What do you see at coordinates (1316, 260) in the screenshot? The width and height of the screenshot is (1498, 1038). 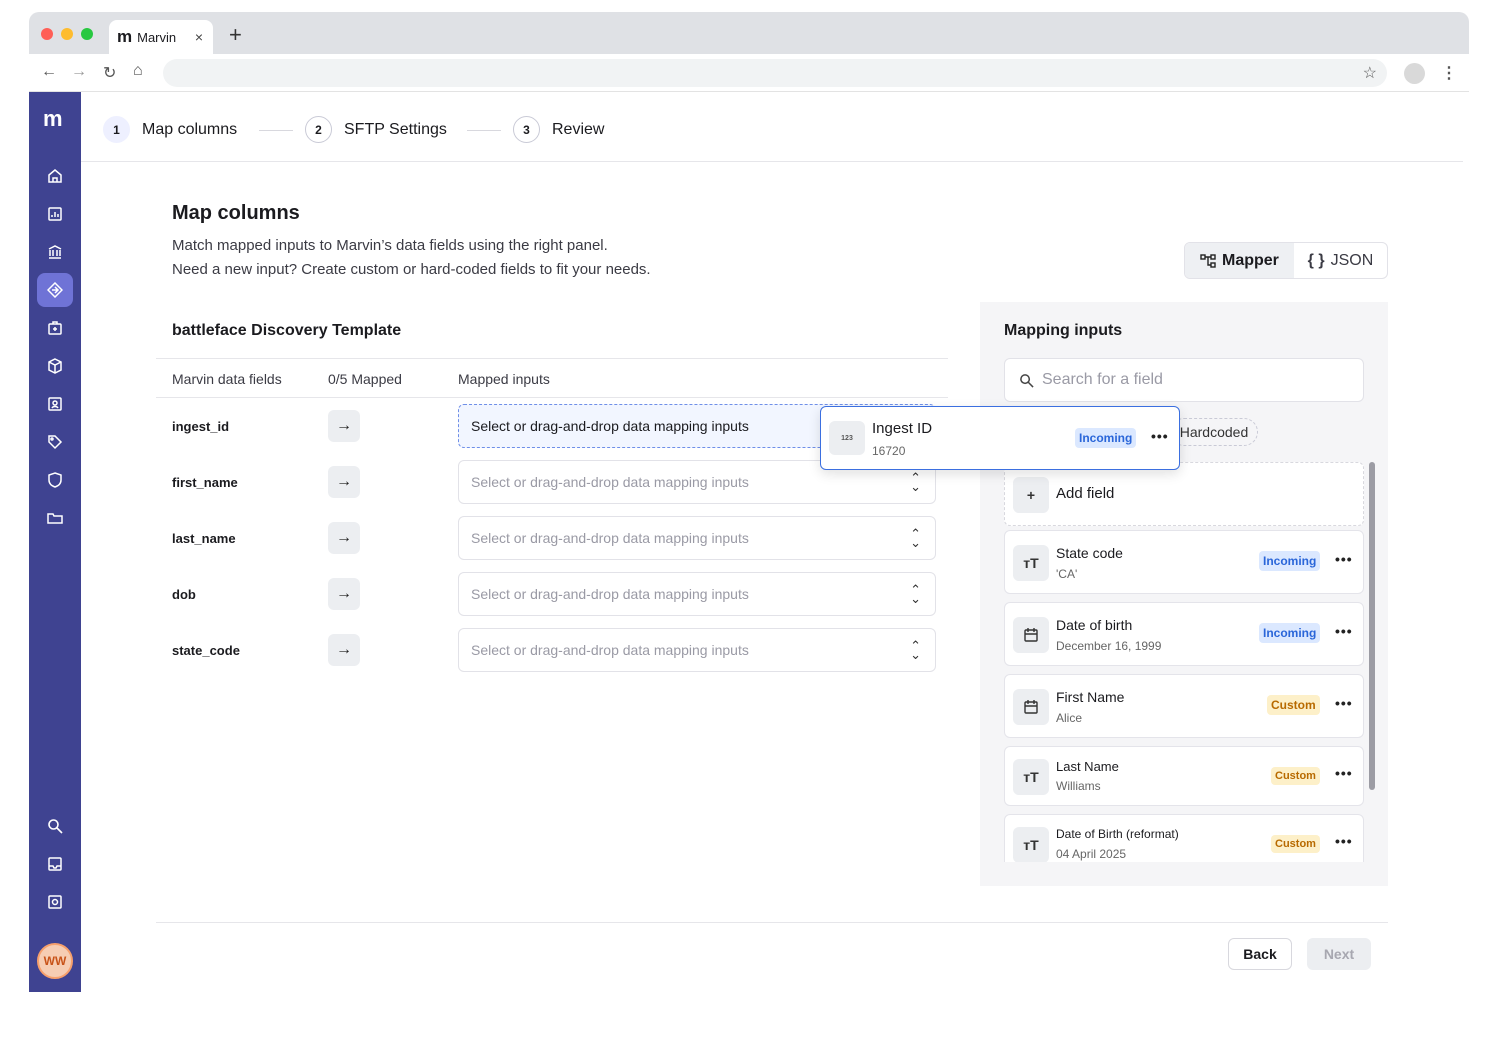 I see `braces-icon: { }` at bounding box center [1316, 260].